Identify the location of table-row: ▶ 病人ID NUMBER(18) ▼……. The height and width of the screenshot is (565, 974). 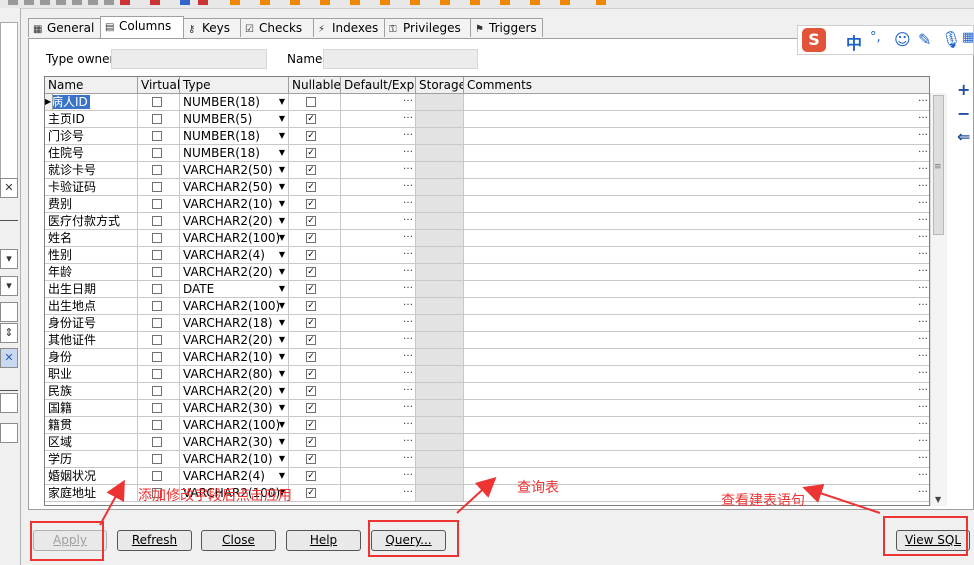
(487, 102).